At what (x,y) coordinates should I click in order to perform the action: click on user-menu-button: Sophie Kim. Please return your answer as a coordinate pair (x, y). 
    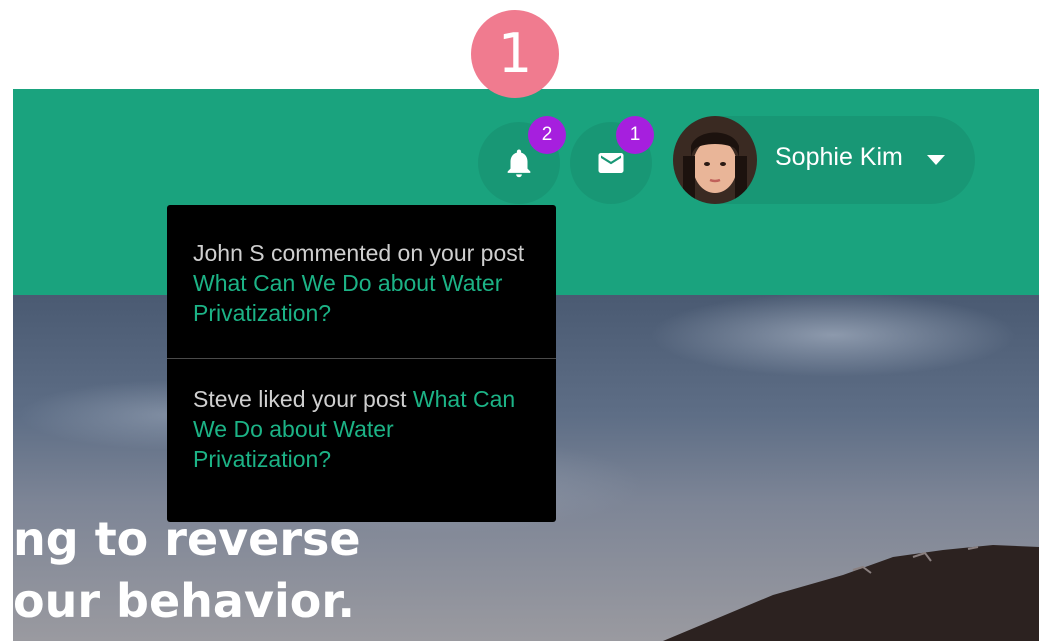
    Looking at the image, I should click on (824, 160).